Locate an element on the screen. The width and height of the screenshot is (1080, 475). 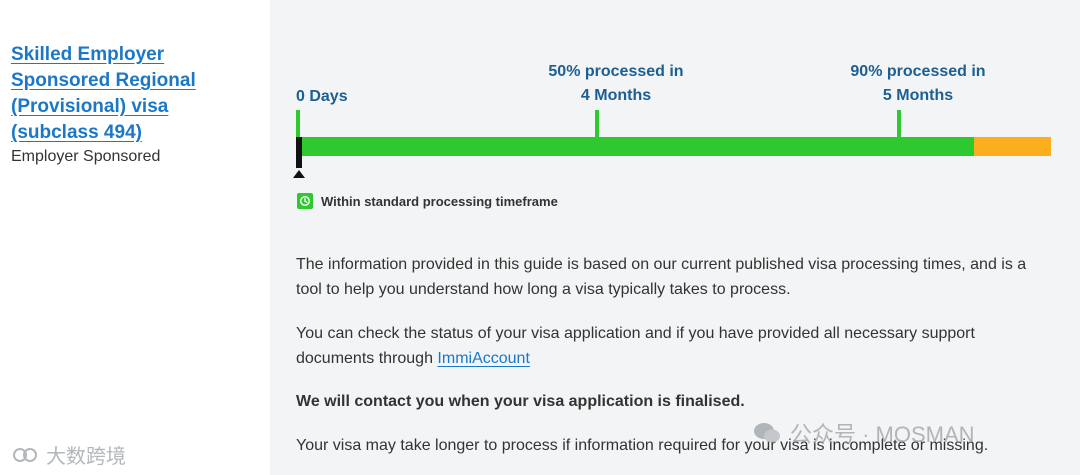
clock-check-icon is located at coordinates (305, 201).